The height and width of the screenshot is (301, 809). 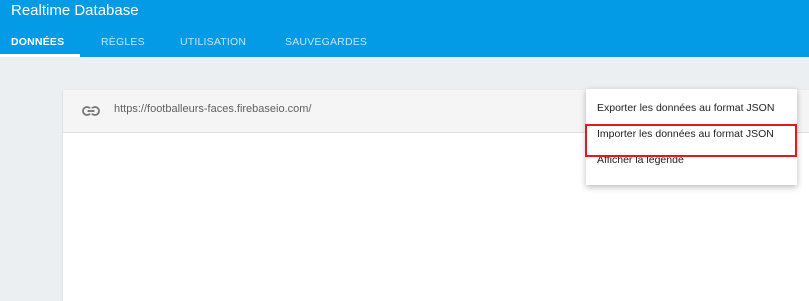 What do you see at coordinates (123, 42) in the screenshot?
I see `tab-regles: RÈGLES` at bounding box center [123, 42].